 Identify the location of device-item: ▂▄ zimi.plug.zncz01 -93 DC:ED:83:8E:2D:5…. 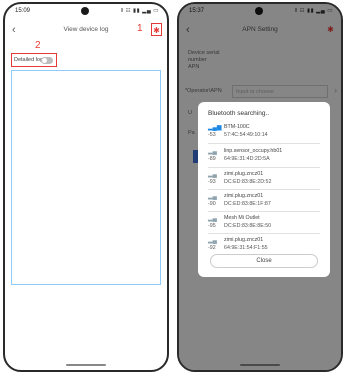
(265, 179).